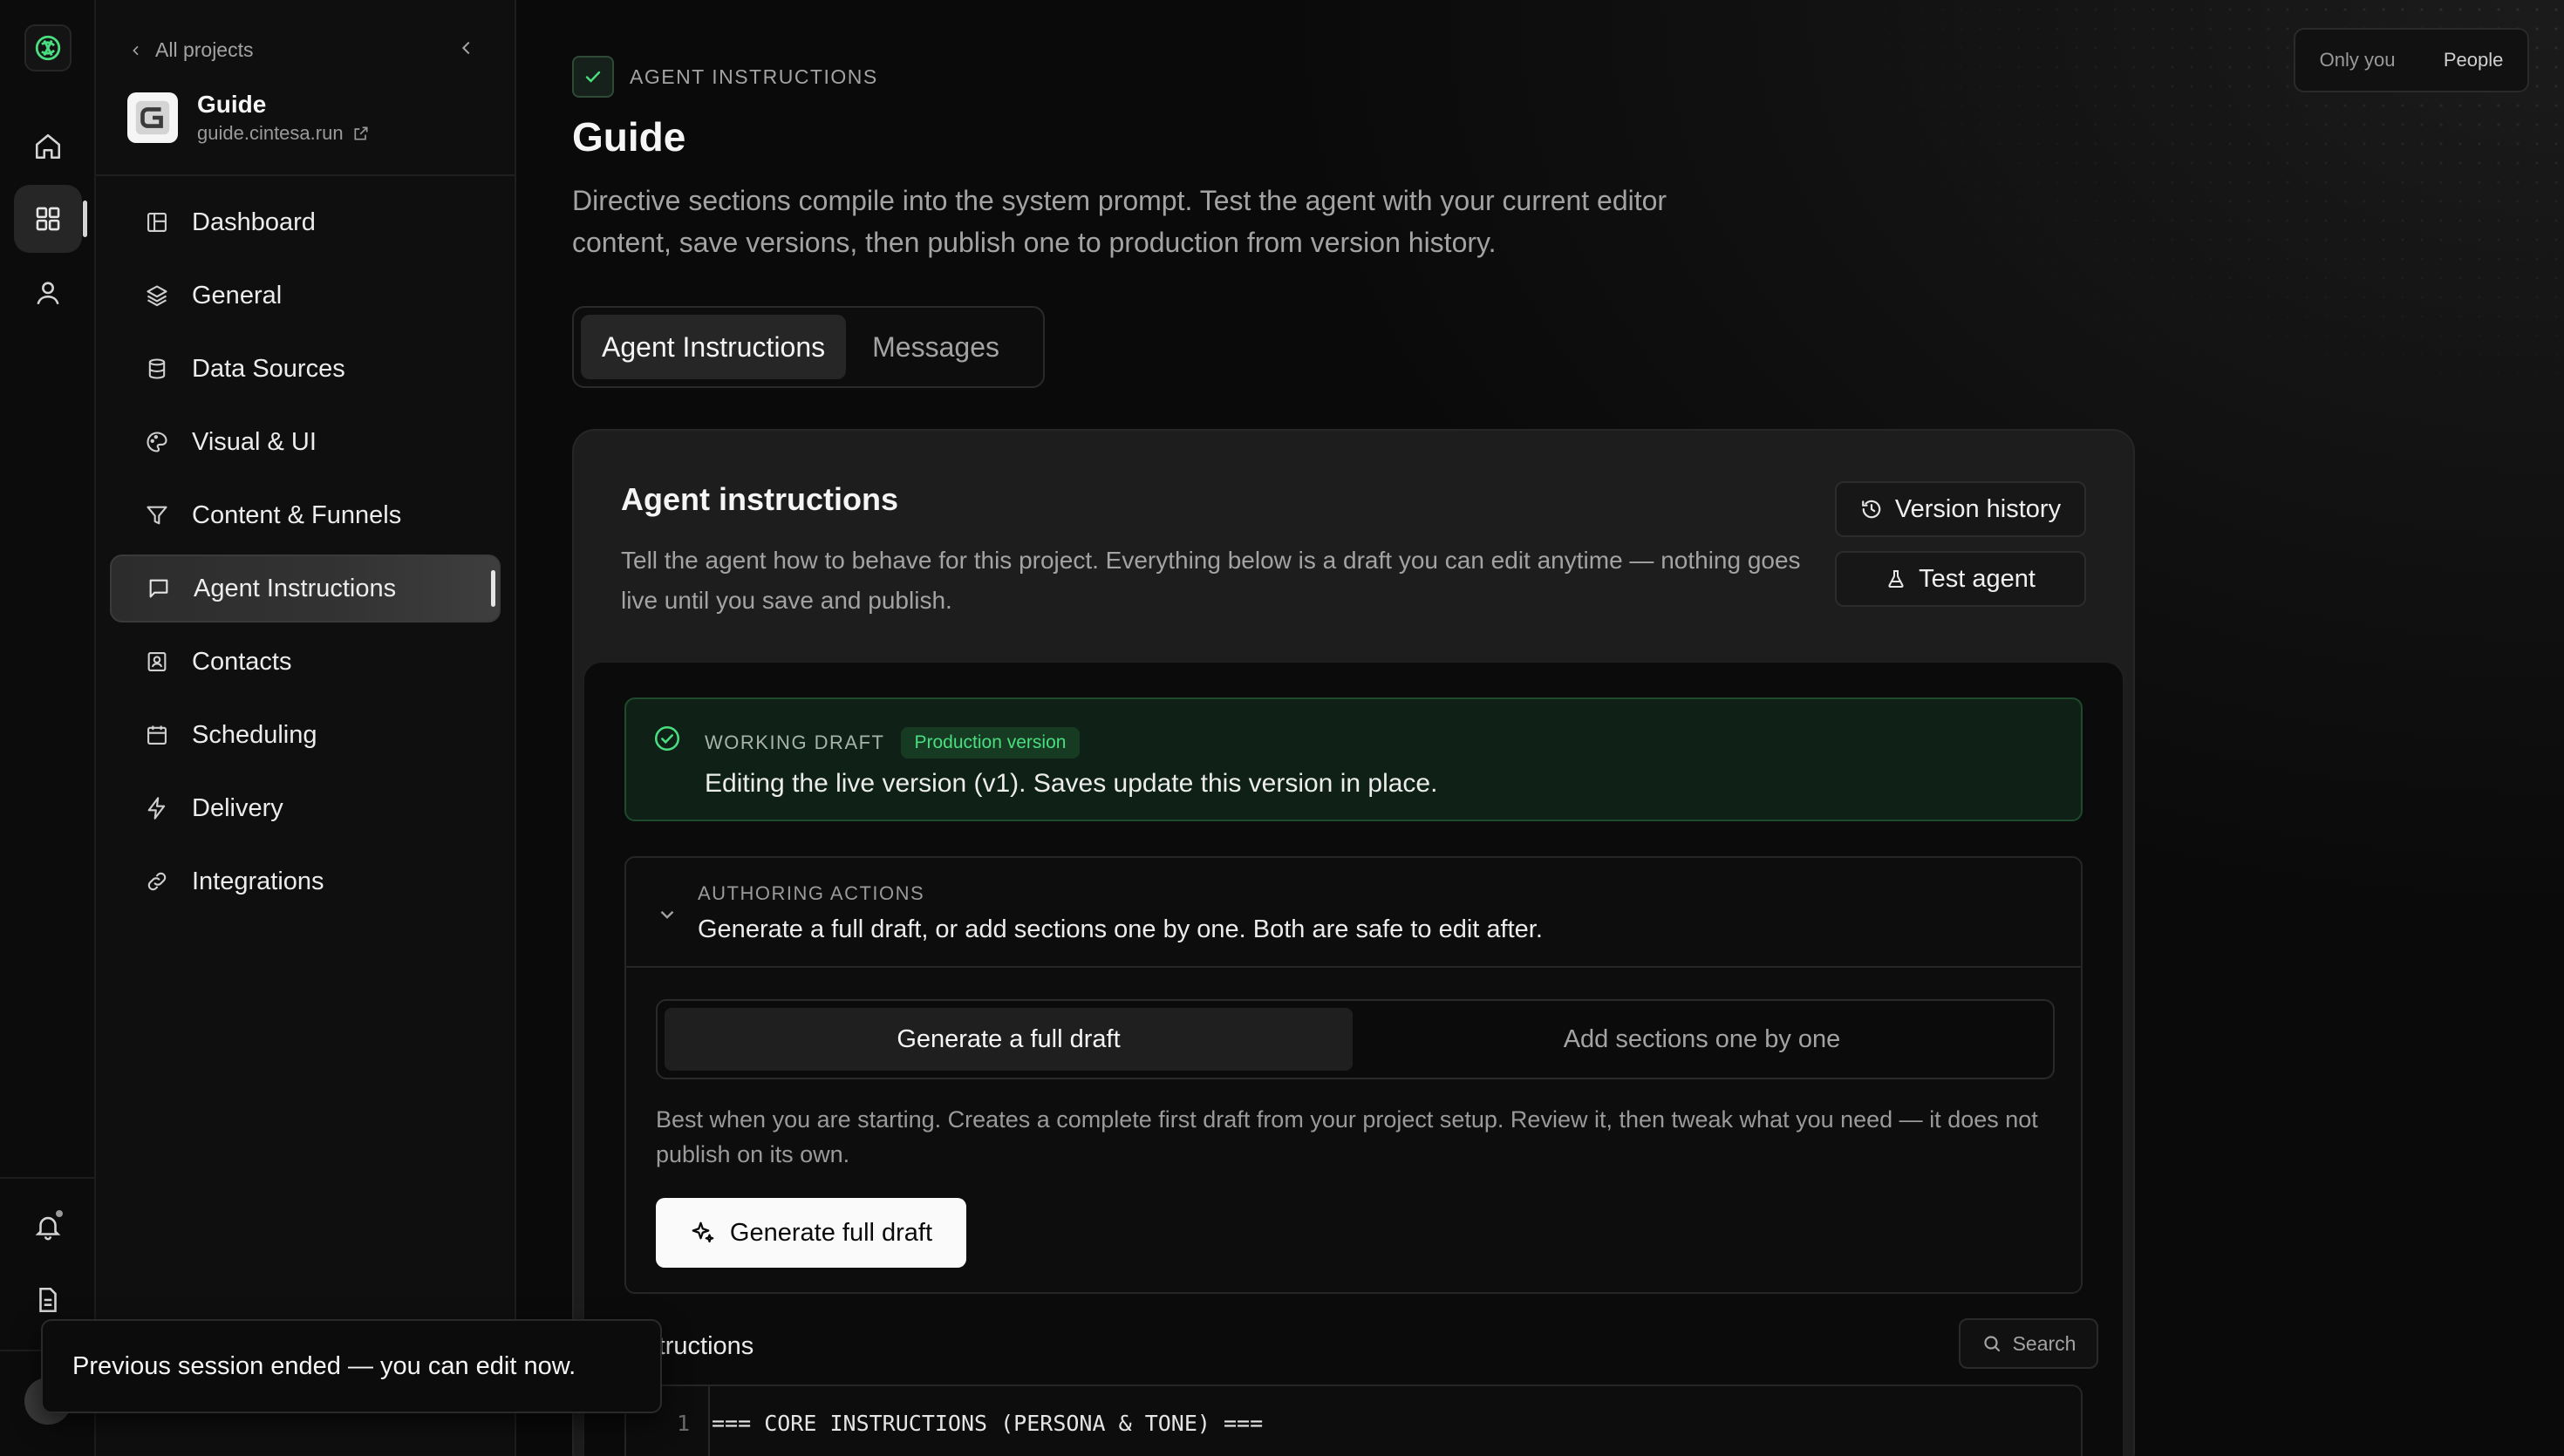 This screenshot has width=2564, height=1456. I want to click on search-label: Search, so click(2044, 1343).